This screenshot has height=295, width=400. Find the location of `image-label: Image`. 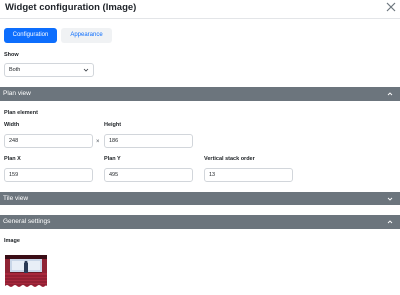

image-label: Image is located at coordinates (12, 241).